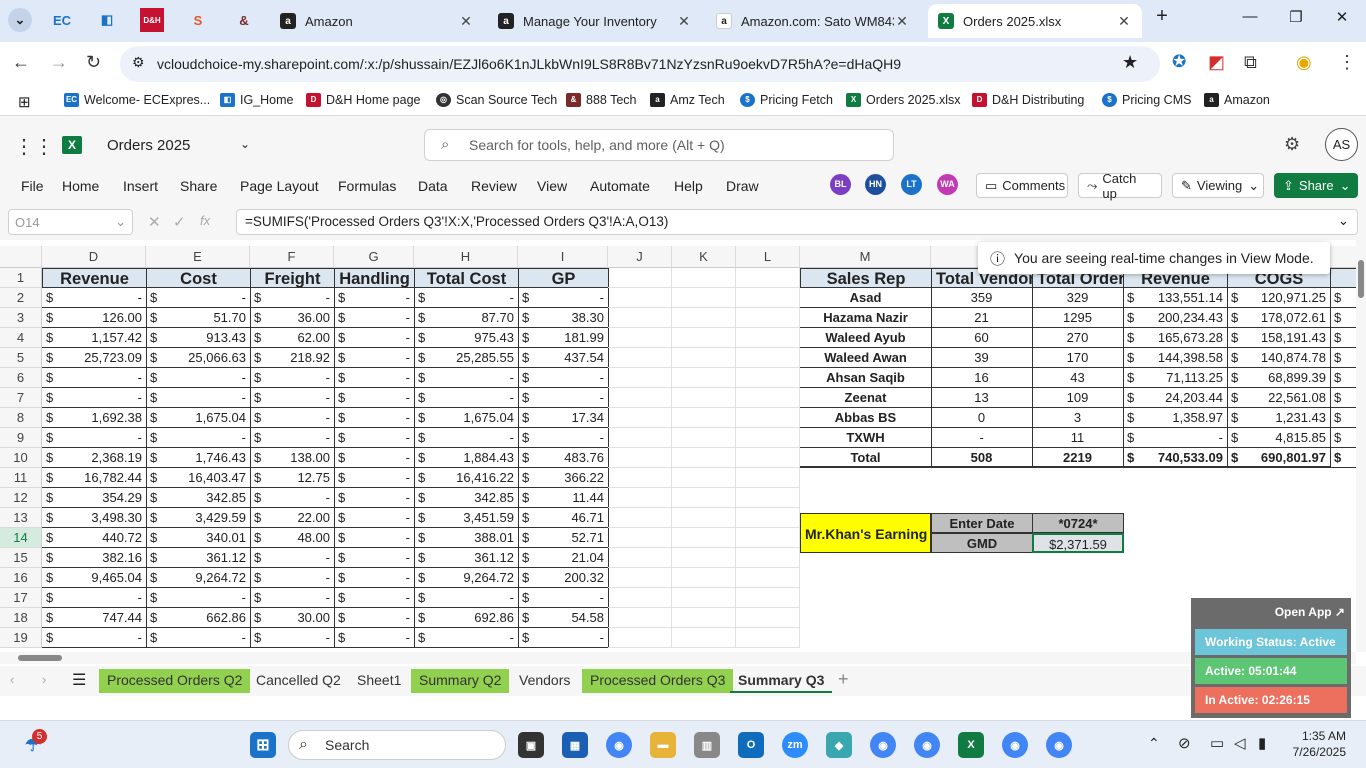 The image size is (1366, 768). I want to click on table-cell: $218.92, so click(292, 358).